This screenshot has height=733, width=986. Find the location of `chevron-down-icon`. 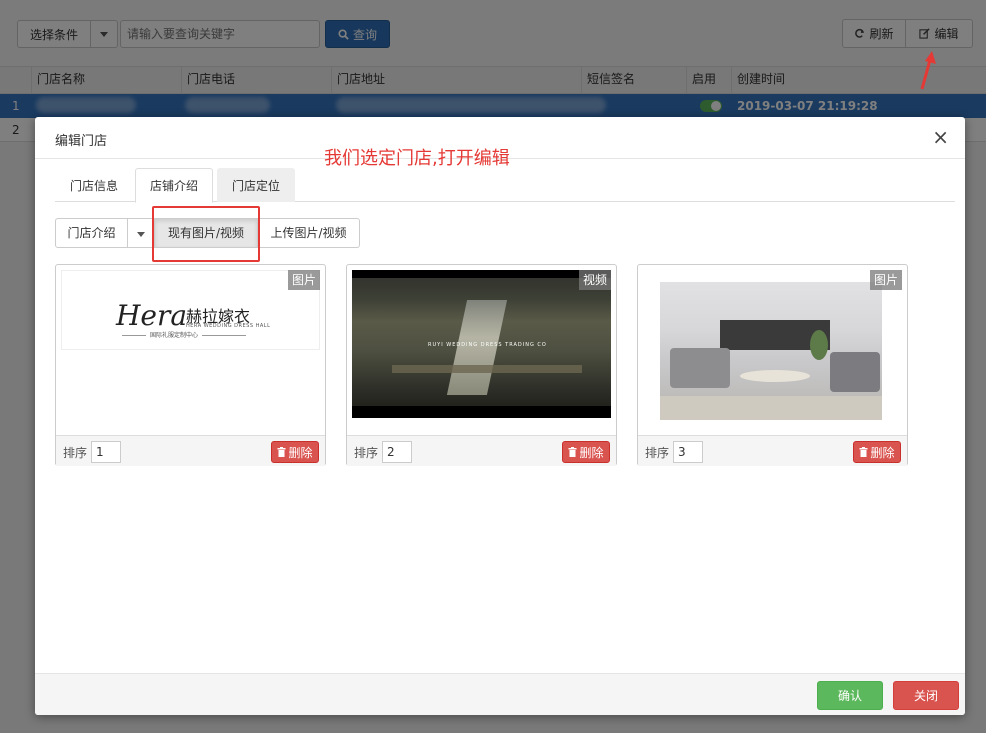

chevron-down-icon is located at coordinates (141, 234).